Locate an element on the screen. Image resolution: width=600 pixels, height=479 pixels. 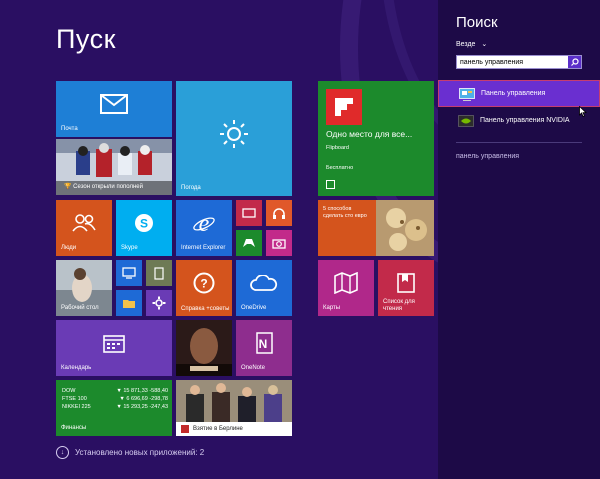
finance-row: DOW ▼ 15 871,33 -588,40 is located at coordinates (115, 391).